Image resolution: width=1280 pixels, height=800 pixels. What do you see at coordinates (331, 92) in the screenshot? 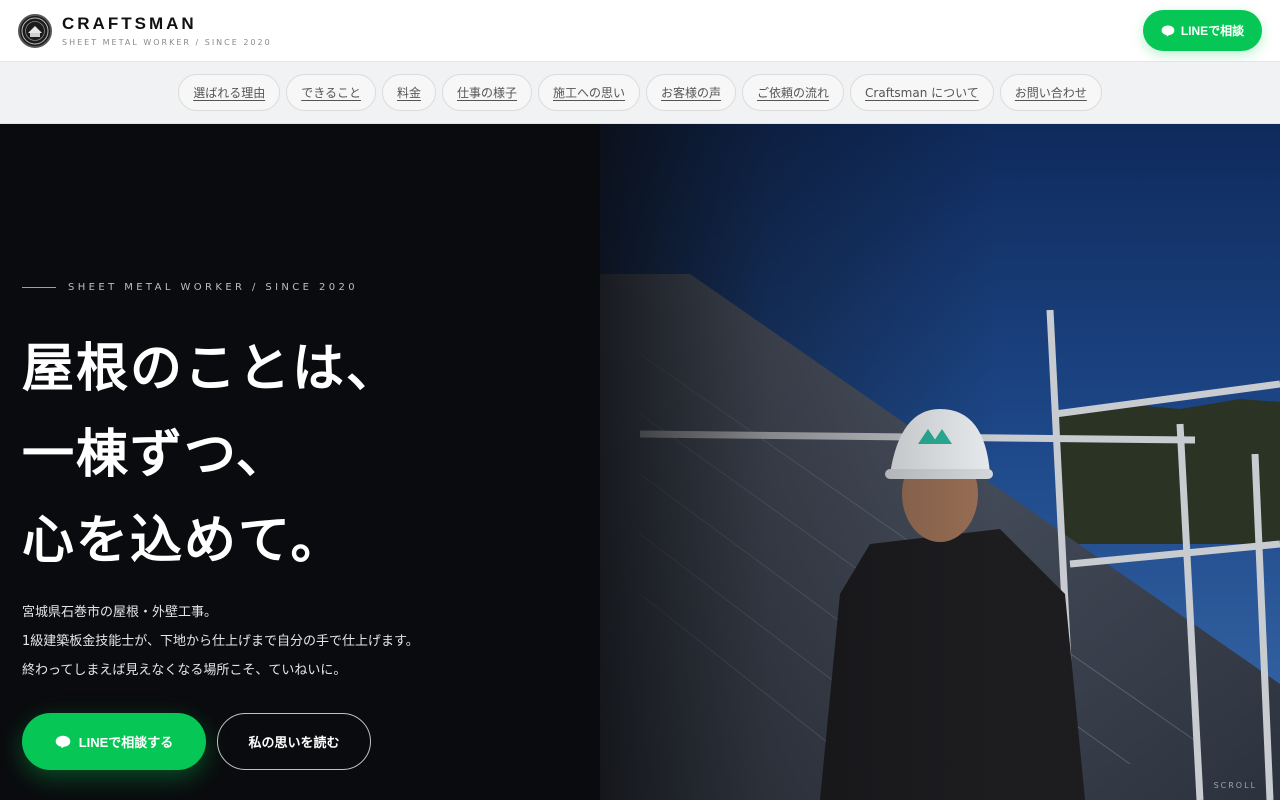
I see `nav-item-services: できること` at bounding box center [331, 92].